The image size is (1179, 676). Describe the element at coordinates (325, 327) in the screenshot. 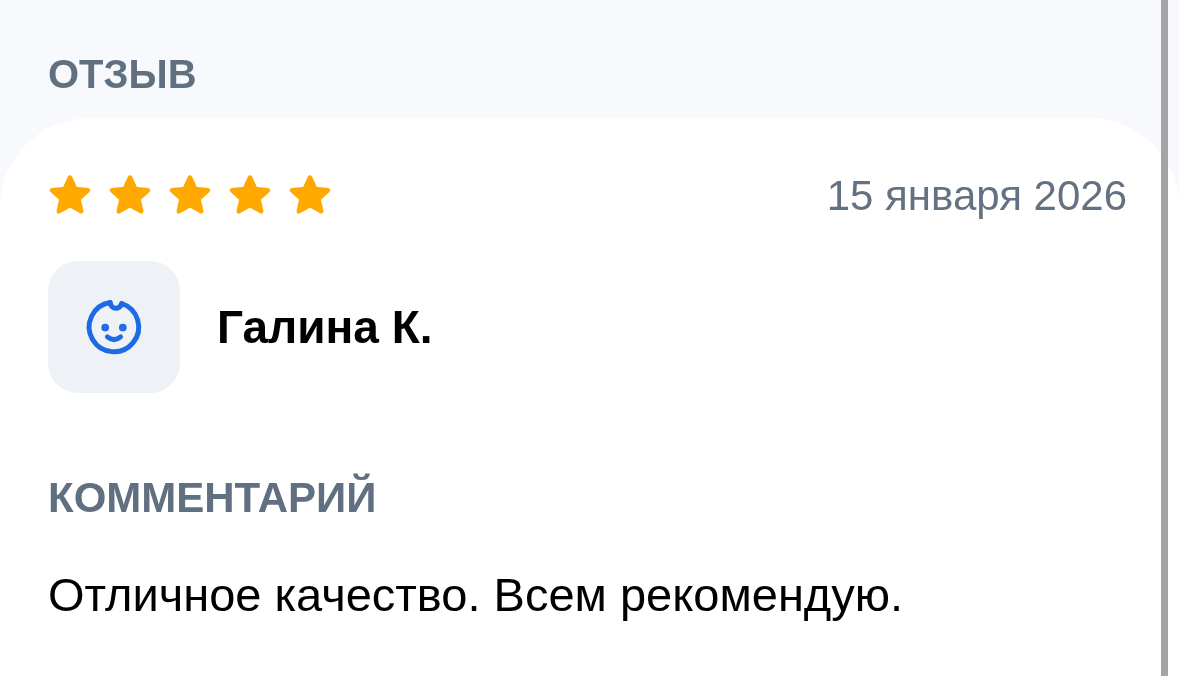

I see `author-name: Галина К.` at that location.